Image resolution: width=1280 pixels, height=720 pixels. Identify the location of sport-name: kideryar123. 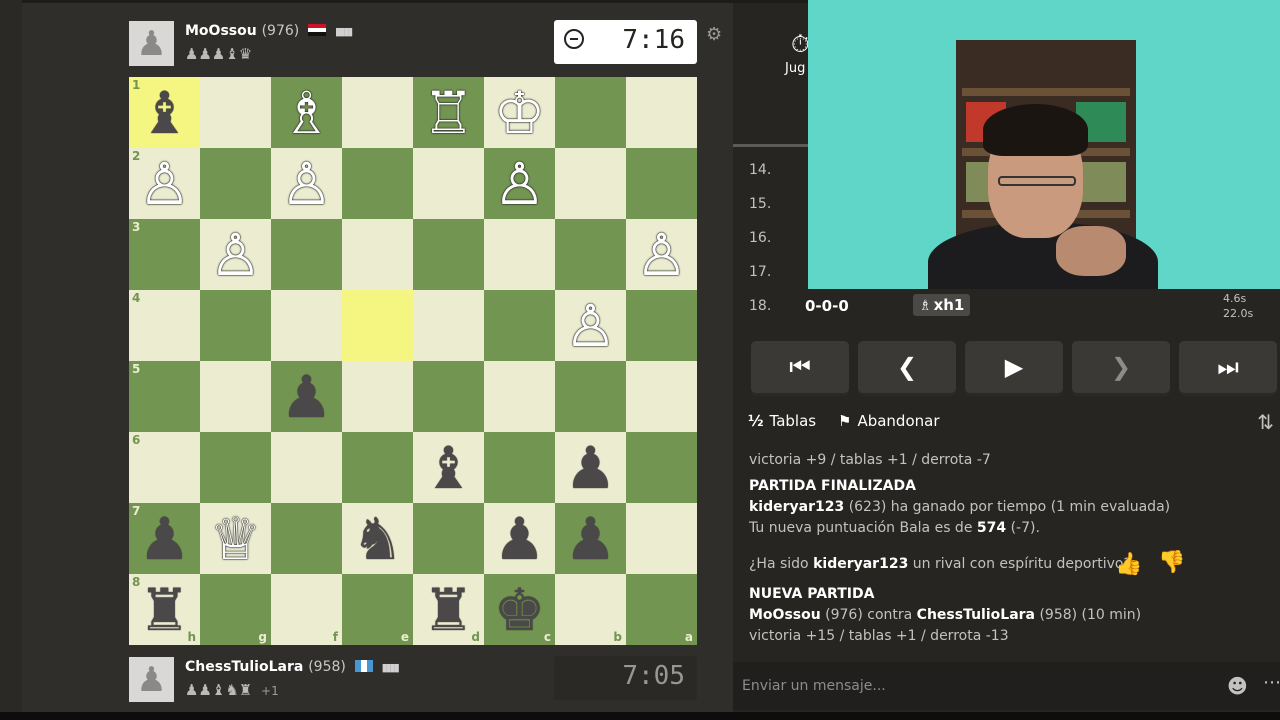
(860, 564).